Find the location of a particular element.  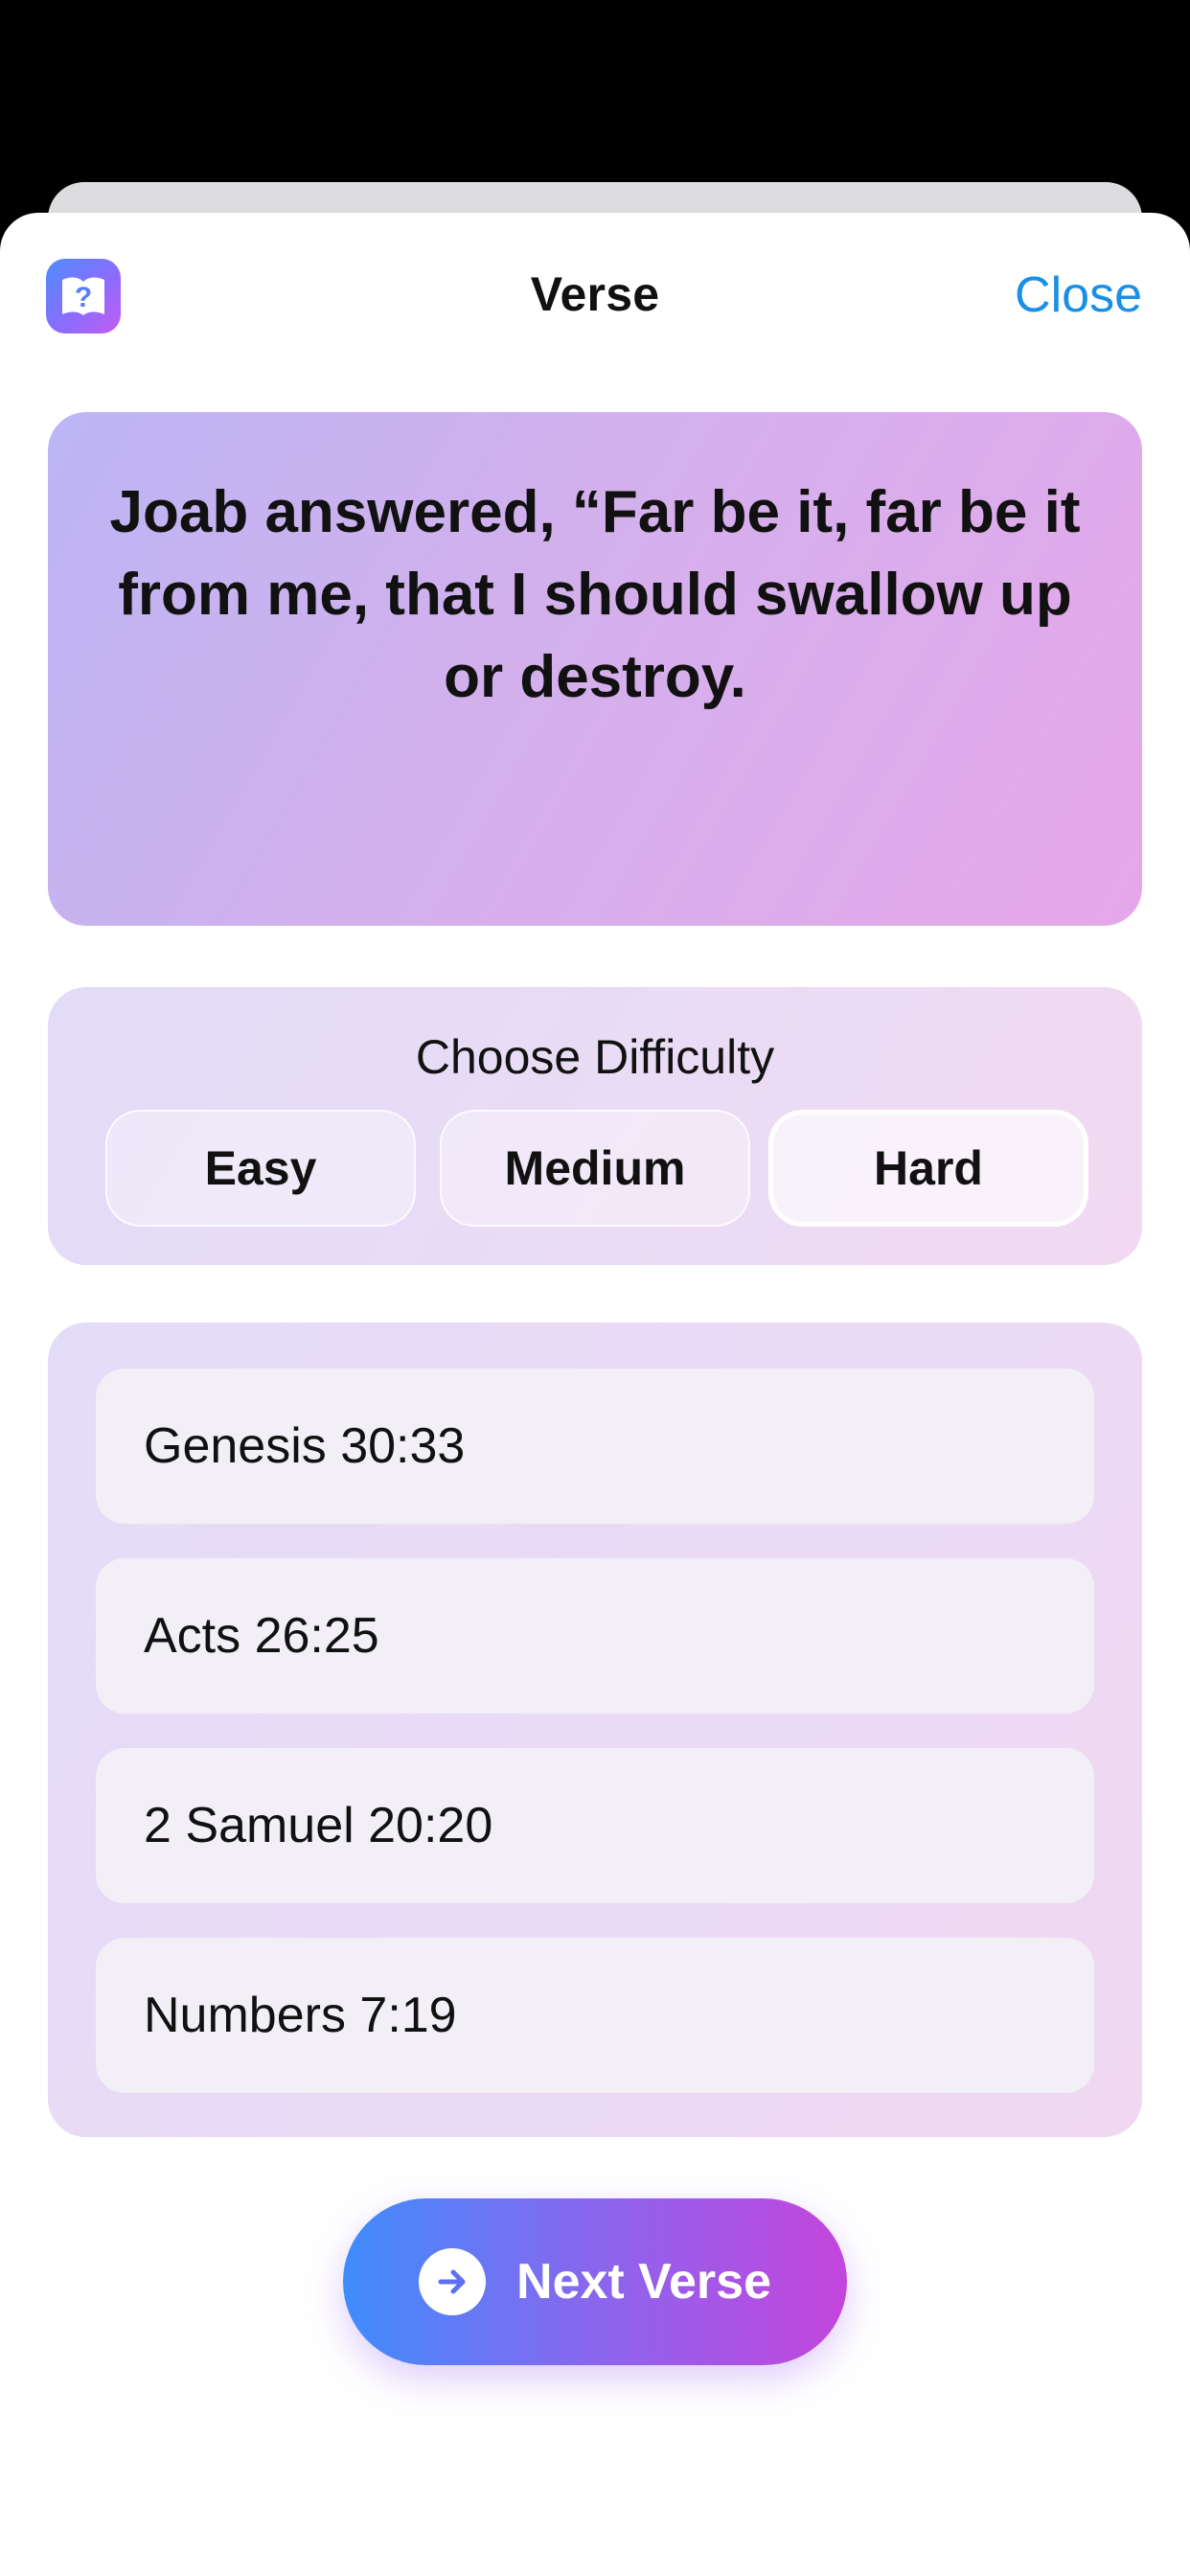

difficulty-hard-button: Hard is located at coordinates (928, 1168).